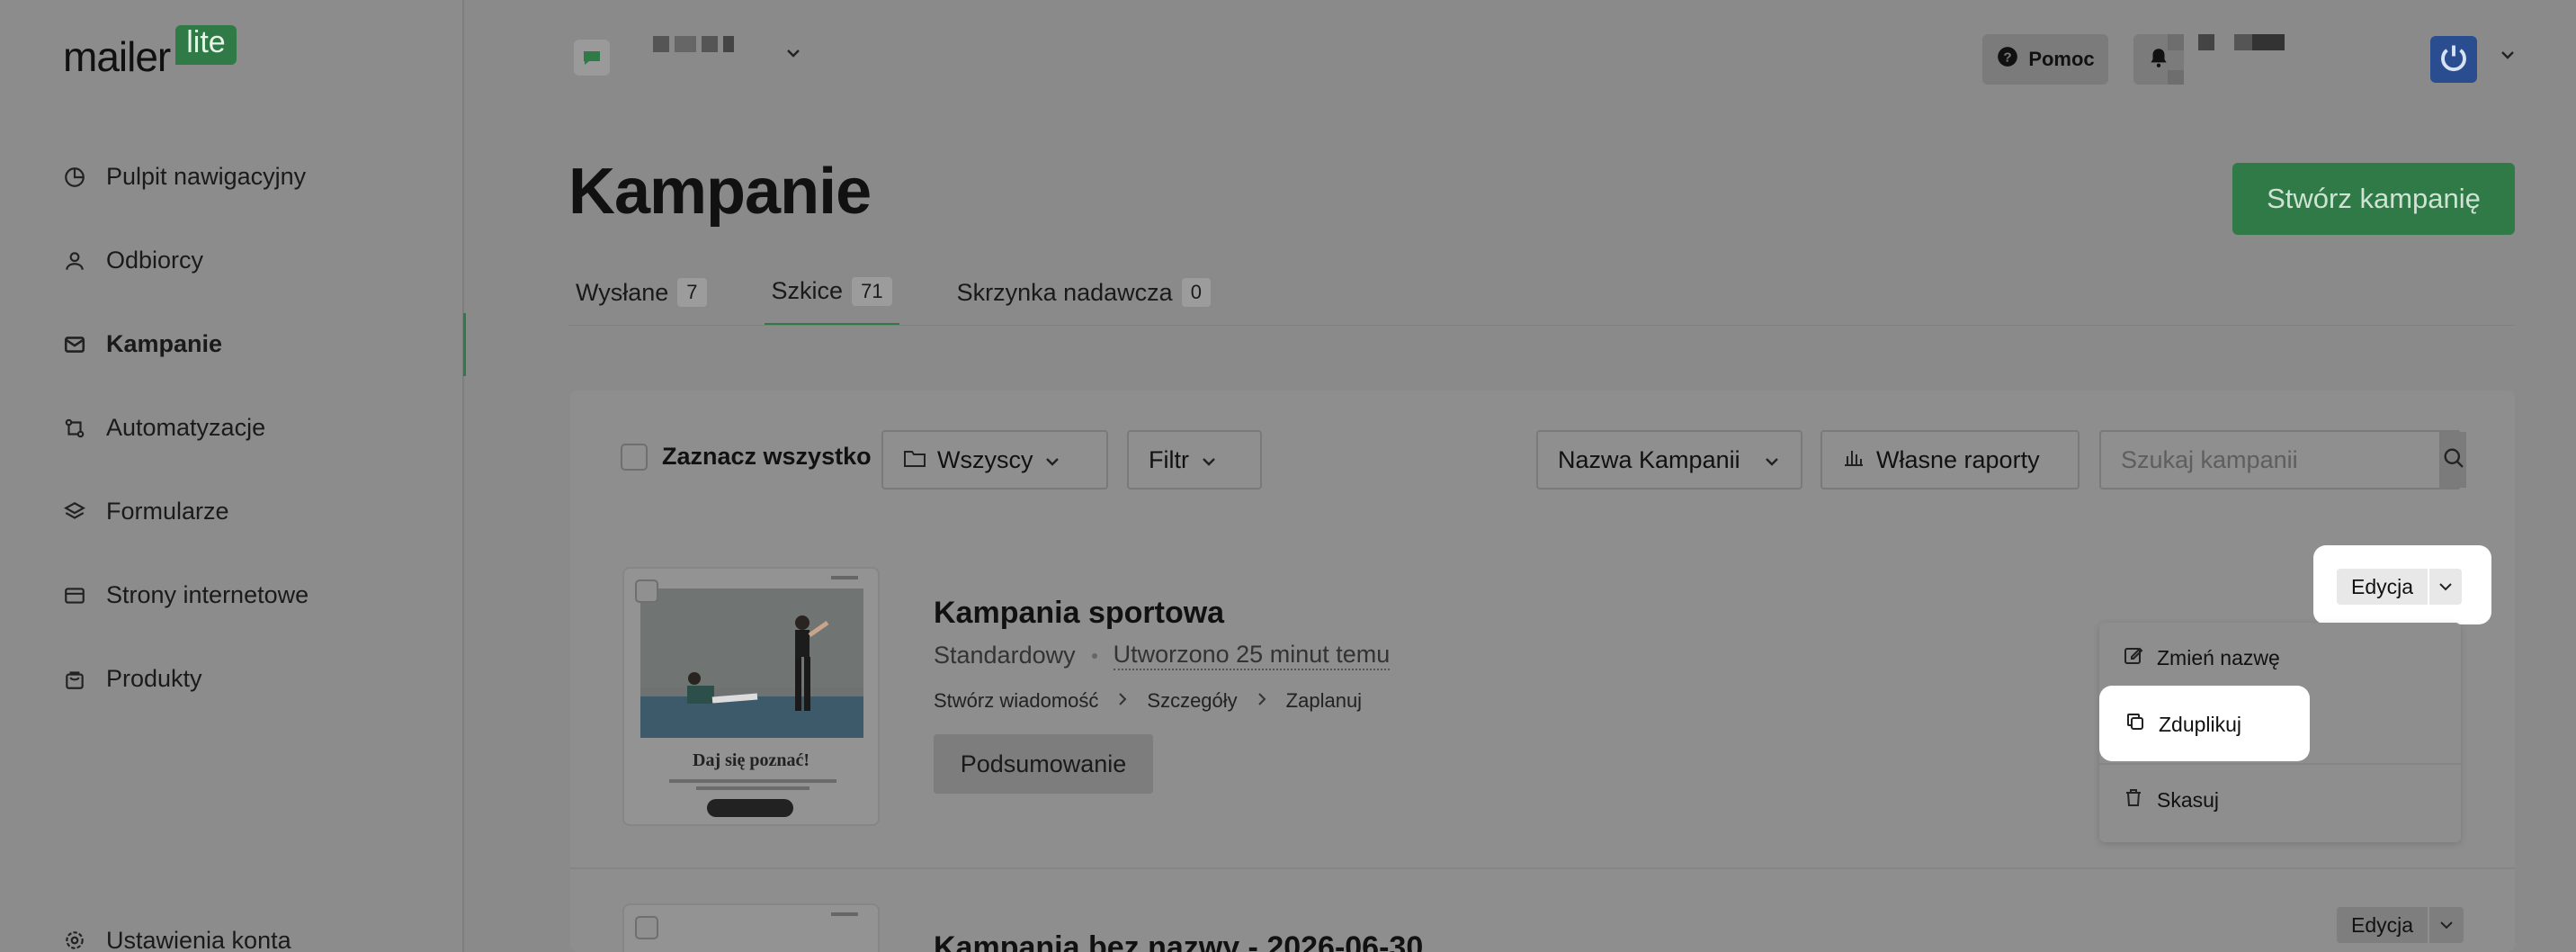 The width and height of the screenshot is (2576, 952). Describe the element at coordinates (985, 459) in the screenshot. I see `folder-filter-label: Wszyscy` at that location.